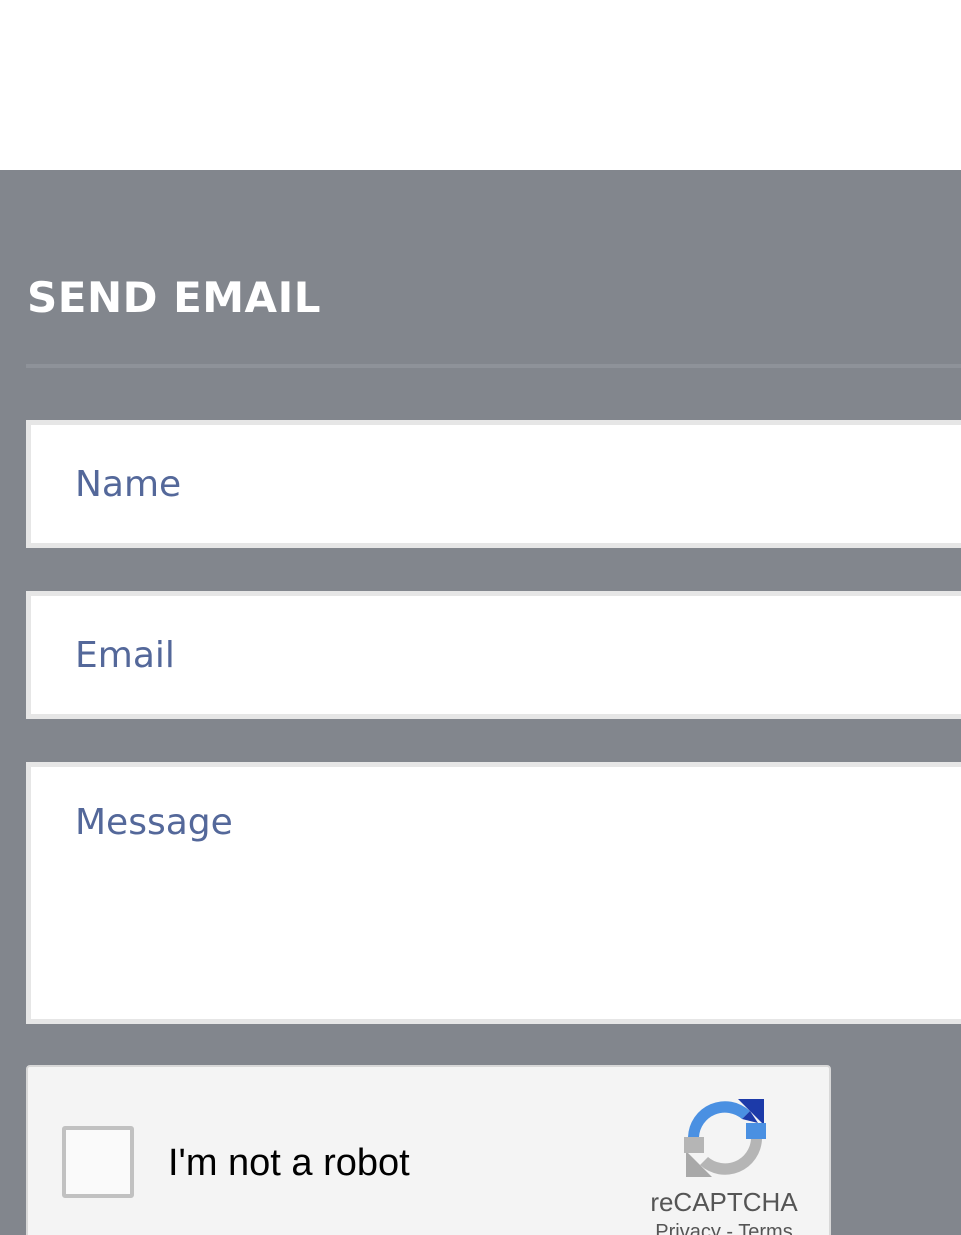  What do you see at coordinates (724, 1202) in the screenshot?
I see `recaptcha-brand-text: reCAPTCHA` at bounding box center [724, 1202].